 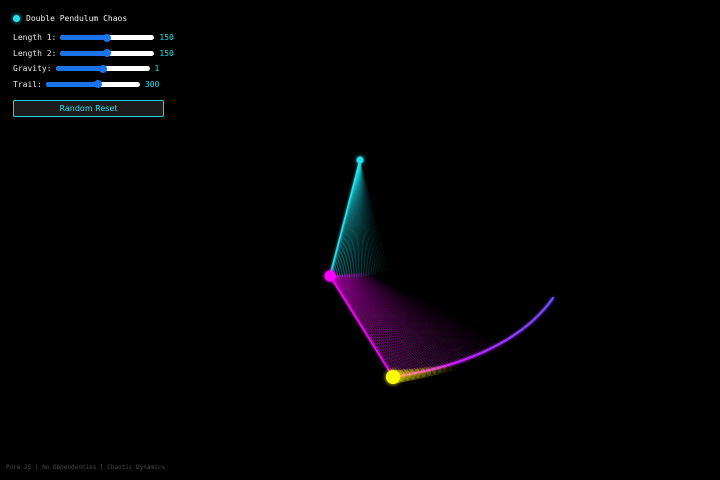 I want to click on slider-row-trail: Trail: 300, so click(x=88, y=85).